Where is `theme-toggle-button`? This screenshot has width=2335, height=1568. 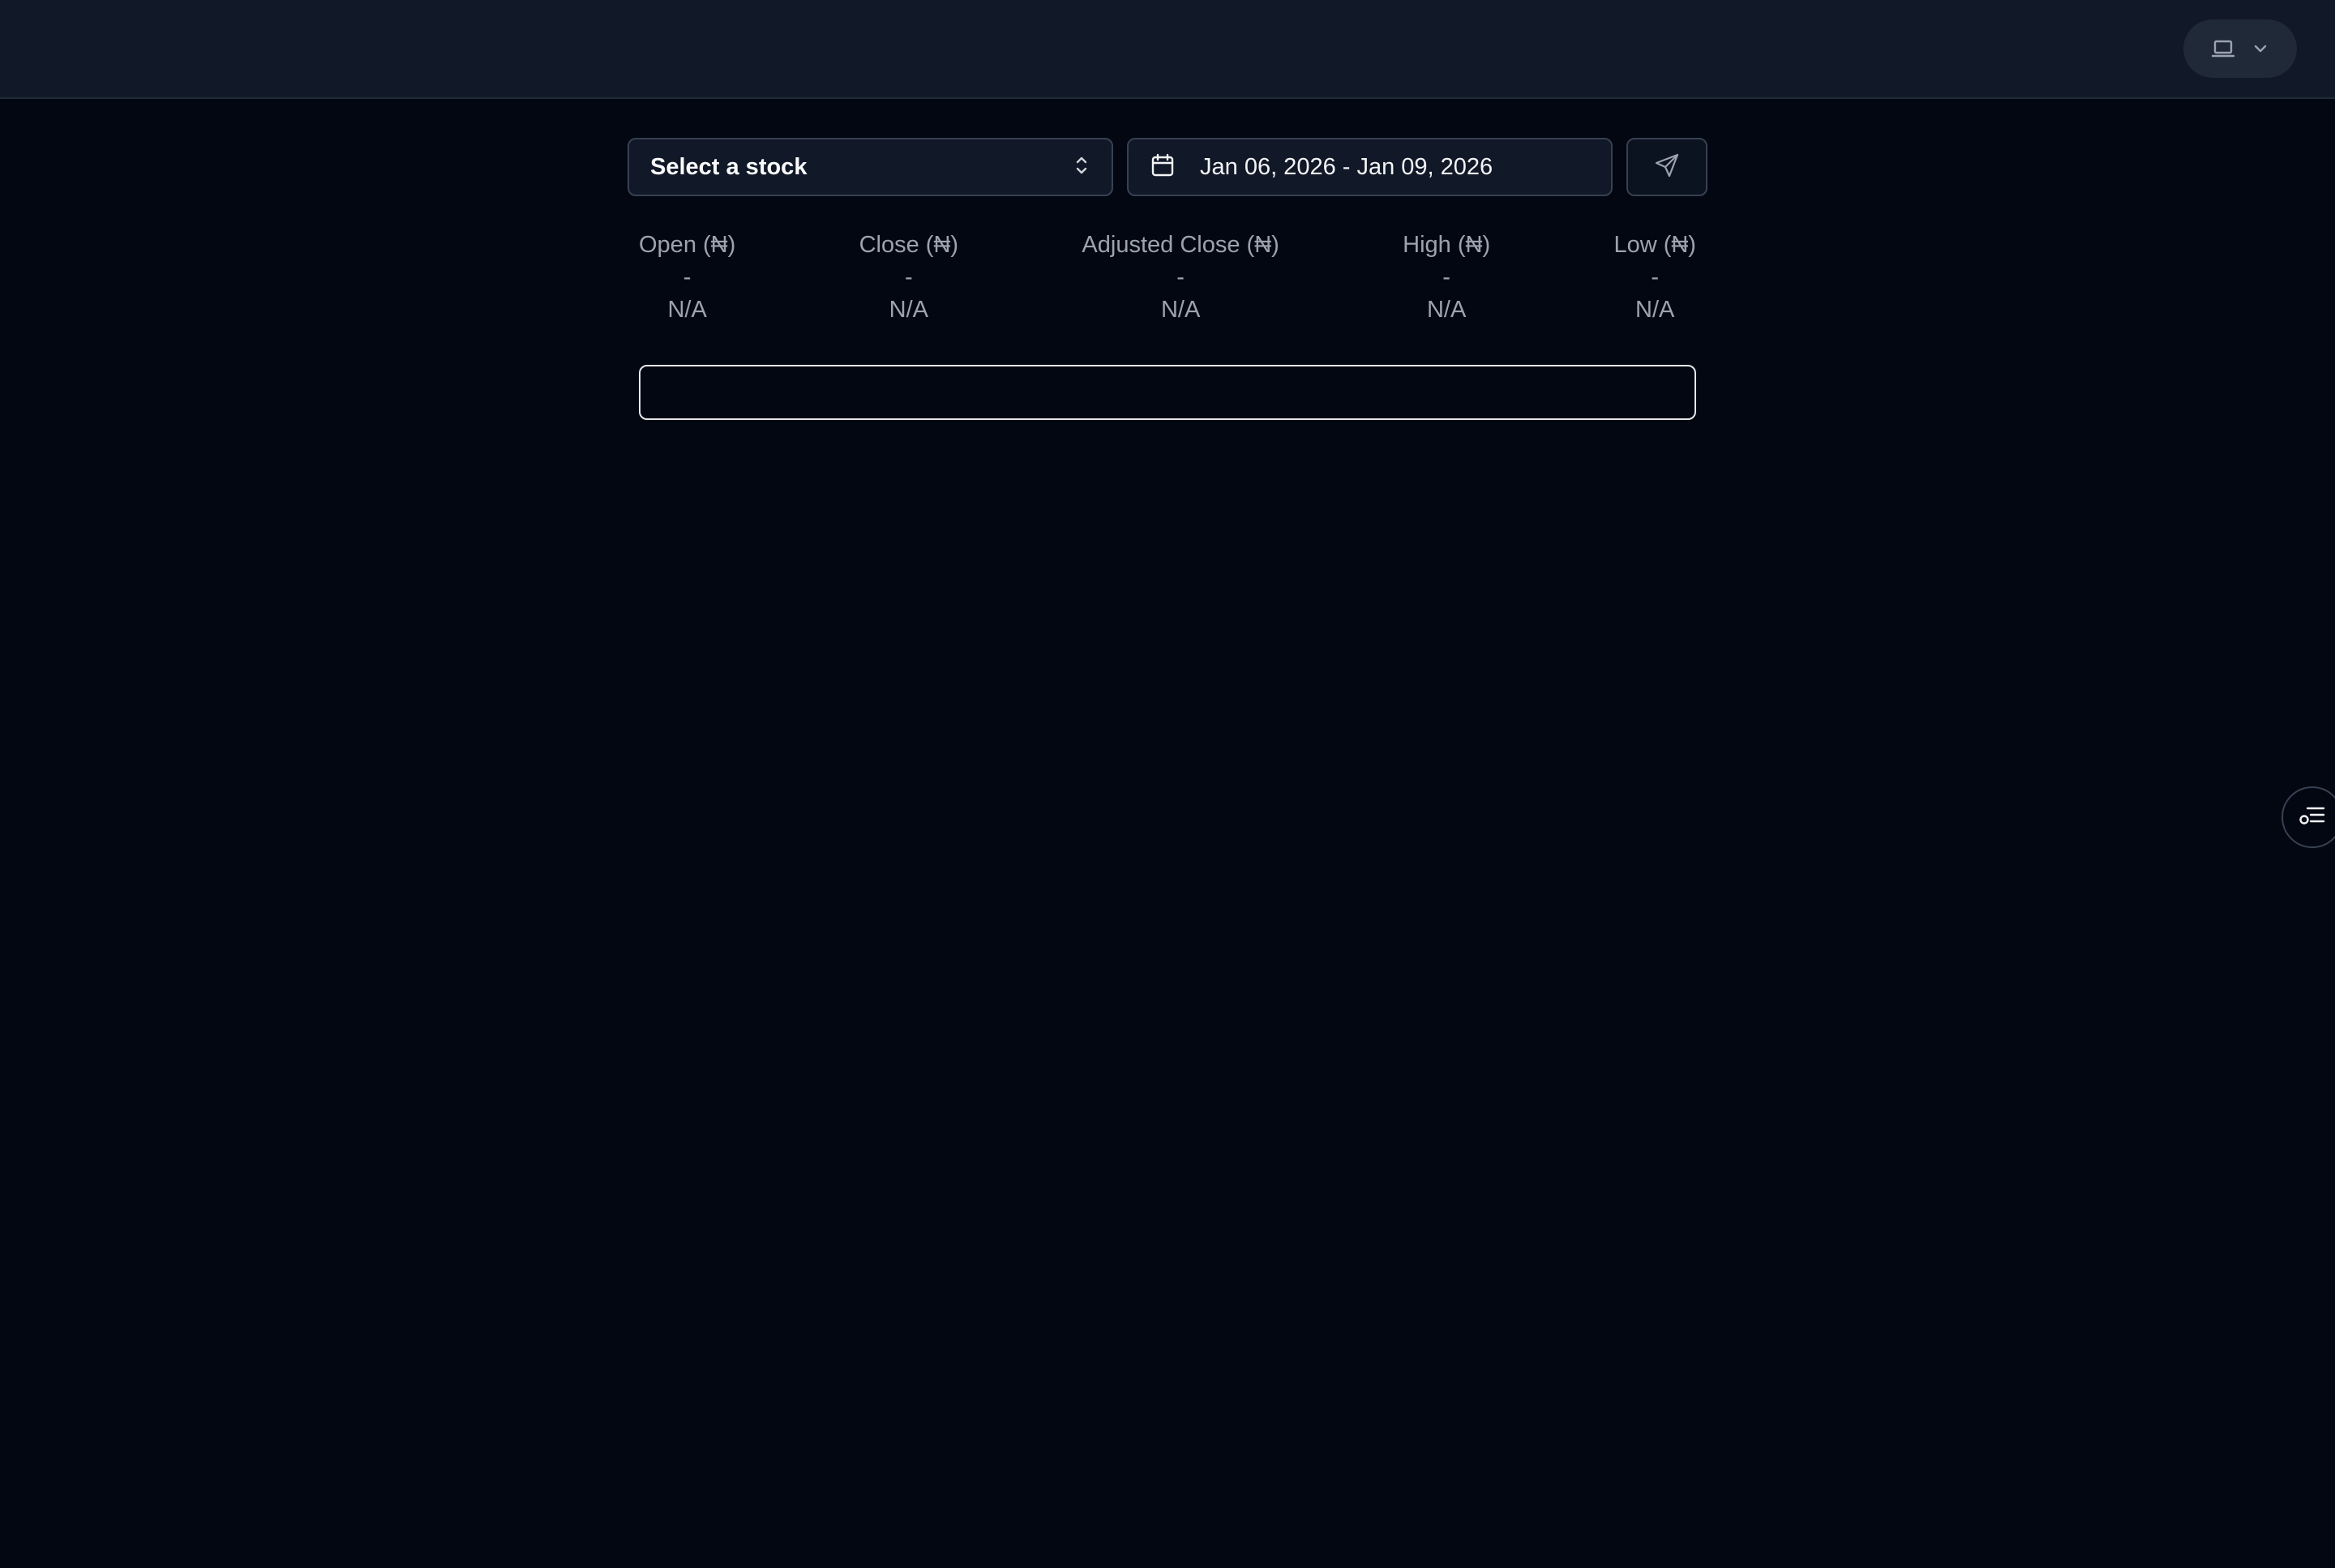
theme-toggle-button is located at coordinates (2240, 48).